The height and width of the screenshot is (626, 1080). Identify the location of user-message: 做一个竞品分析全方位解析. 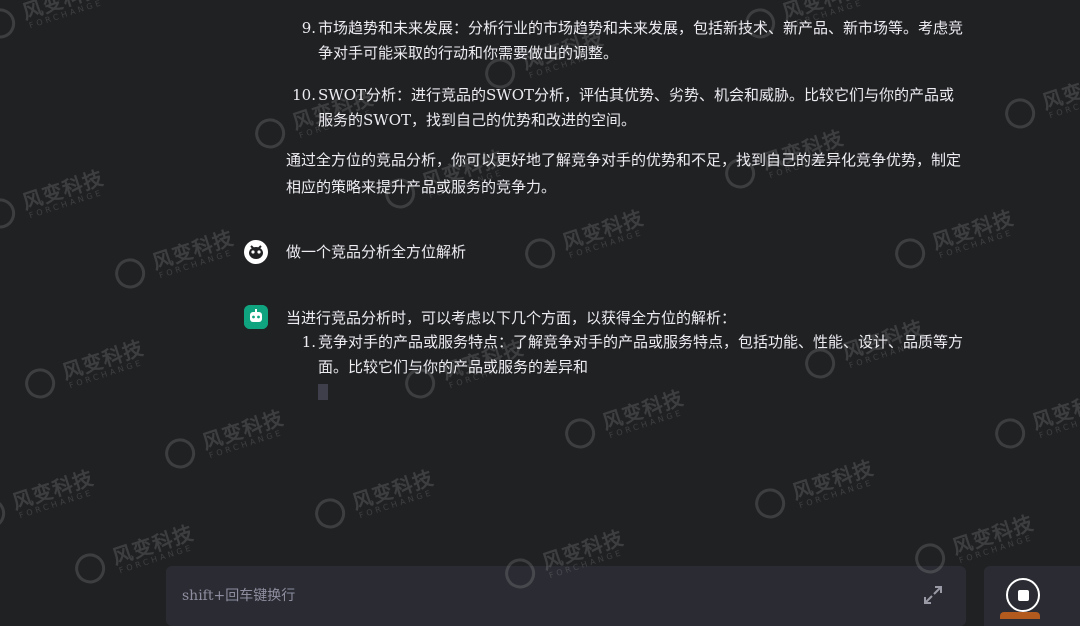
(376, 252).